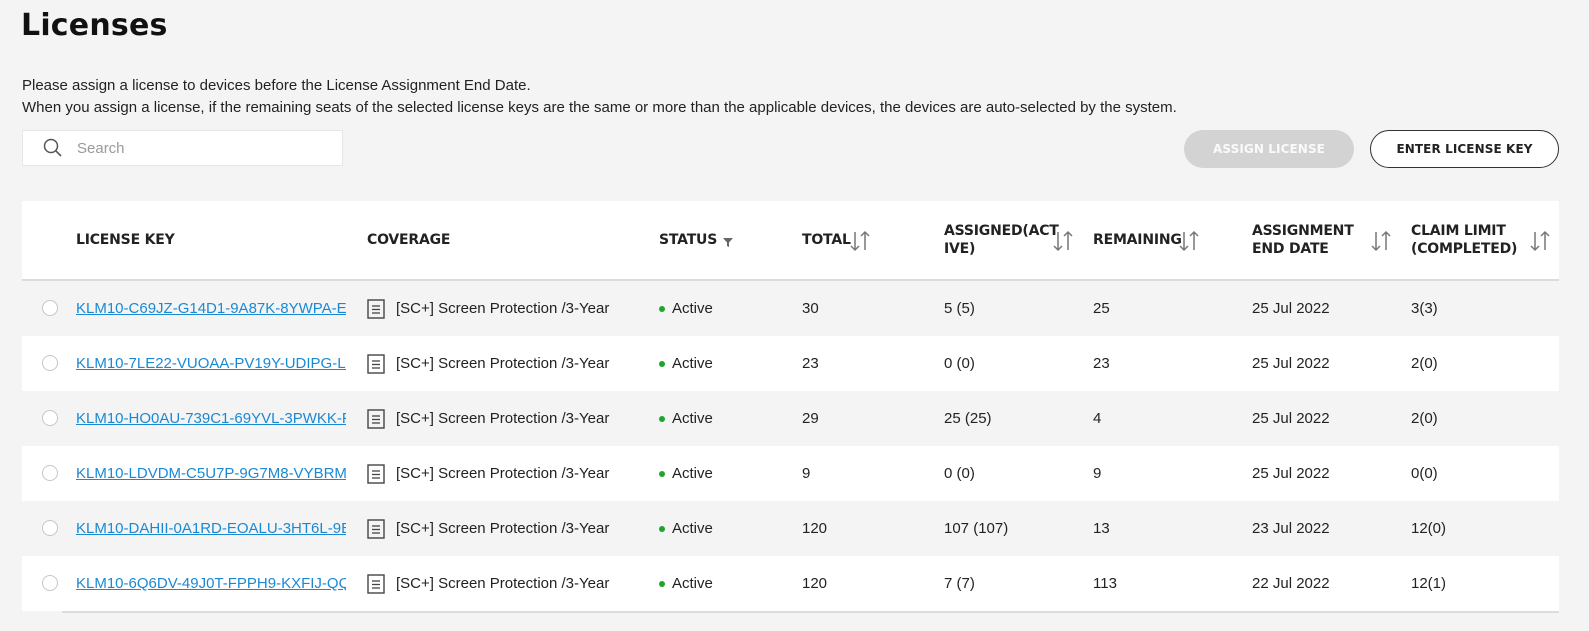 Image resolution: width=1589 pixels, height=631 pixels. What do you see at coordinates (806, 473) in the screenshot?
I see `total-cell: 9` at bounding box center [806, 473].